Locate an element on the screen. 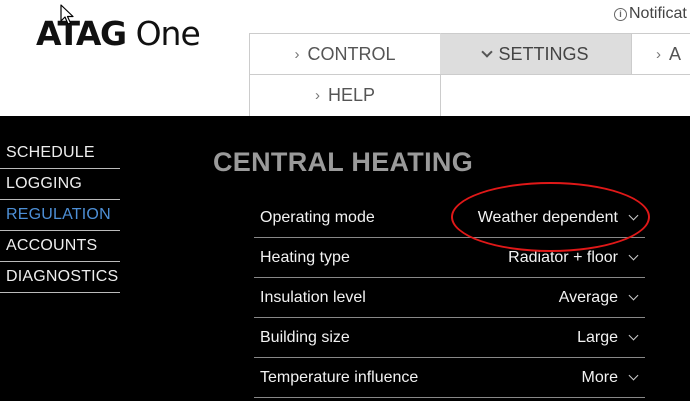 The height and width of the screenshot is (401, 690). setting-label: Temperature influence is located at coordinates (339, 377).